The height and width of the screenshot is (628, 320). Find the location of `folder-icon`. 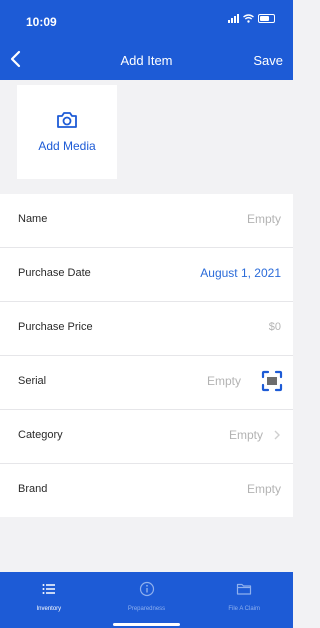

folder-icon is located at coordinates (244, 589).